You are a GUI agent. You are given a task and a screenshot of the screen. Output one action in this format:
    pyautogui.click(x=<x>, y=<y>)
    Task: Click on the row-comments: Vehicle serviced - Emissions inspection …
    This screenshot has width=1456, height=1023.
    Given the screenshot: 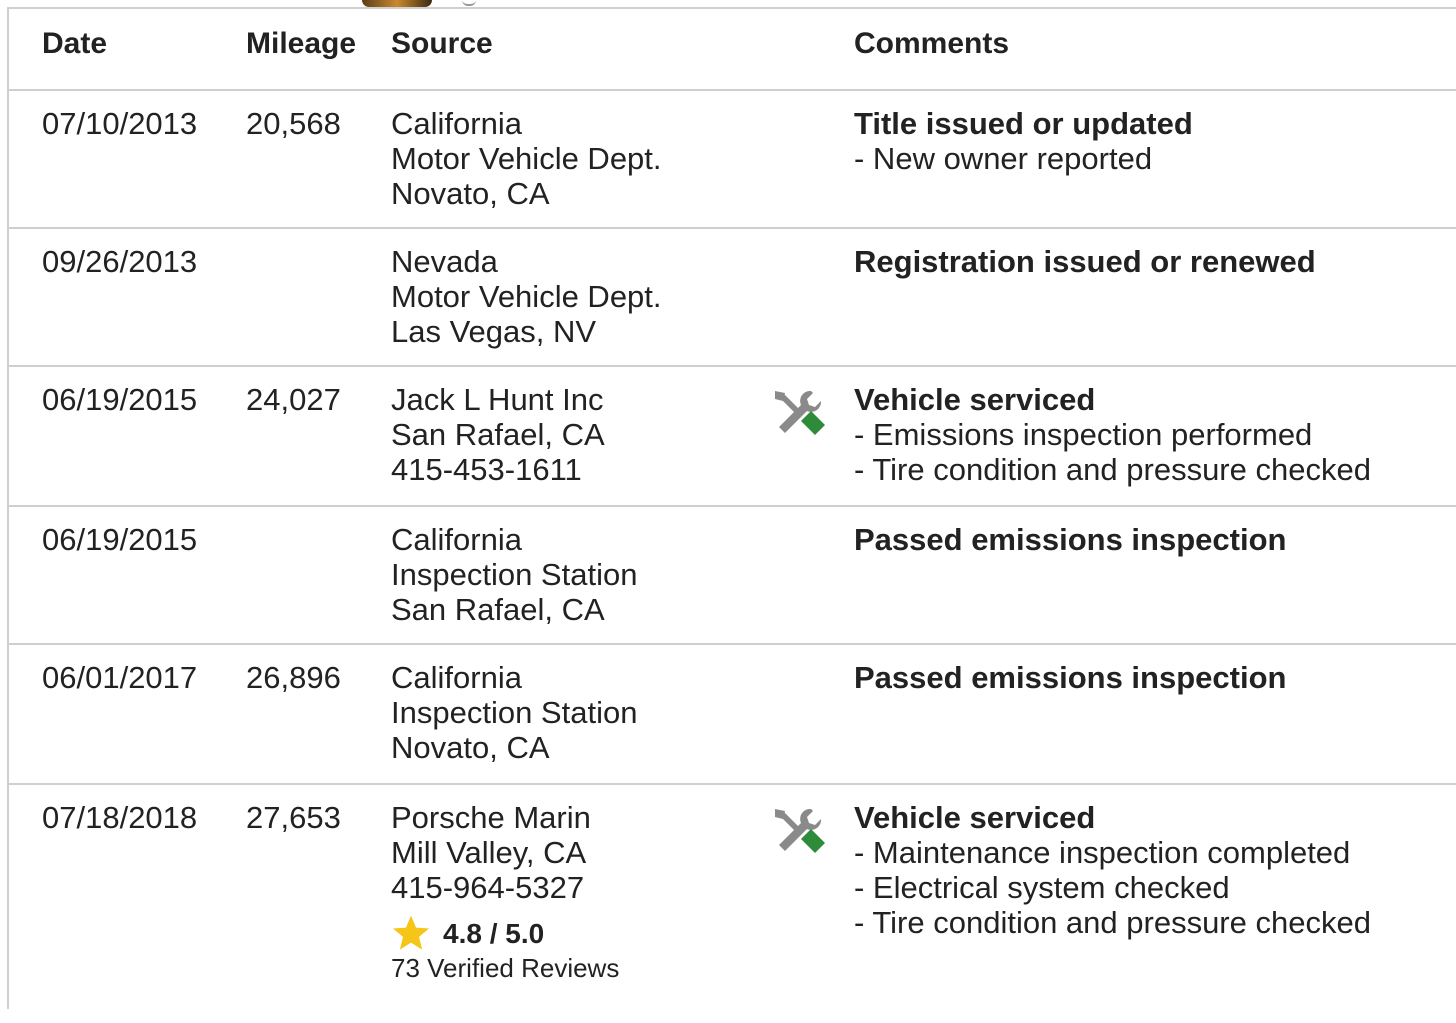 What is the action you would take?
    pyautogui.click(x=1112, y=434)
    